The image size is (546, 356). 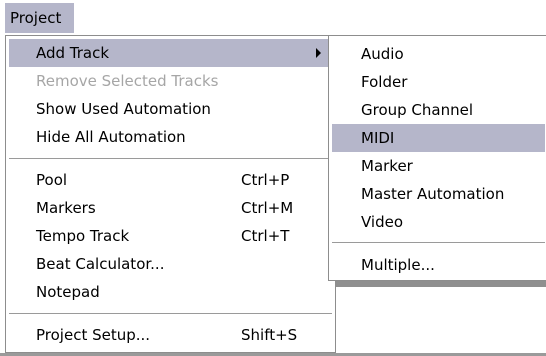 I want to click on submenu-item-group-channel: Group Channel, so click(x=438, y=110).